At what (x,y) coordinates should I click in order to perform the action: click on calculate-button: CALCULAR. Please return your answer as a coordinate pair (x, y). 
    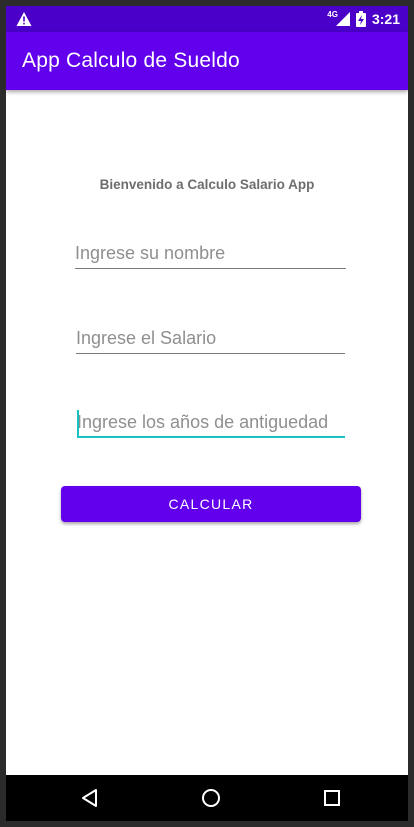
    Looking at the image, I should click on (211, 504).